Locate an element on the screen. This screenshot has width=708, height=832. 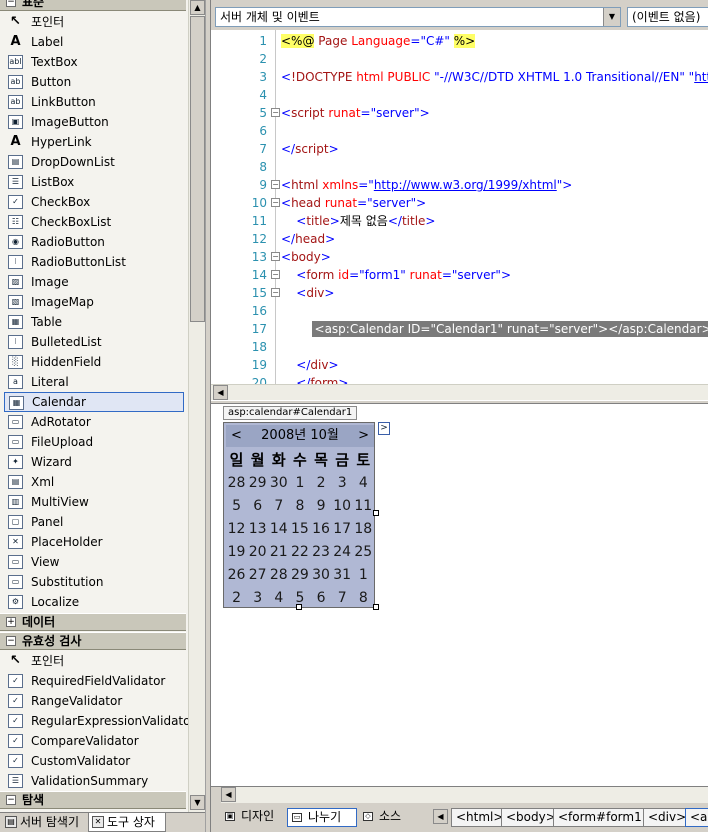
calendar-day: 25 is located at coordinates (363, 552).